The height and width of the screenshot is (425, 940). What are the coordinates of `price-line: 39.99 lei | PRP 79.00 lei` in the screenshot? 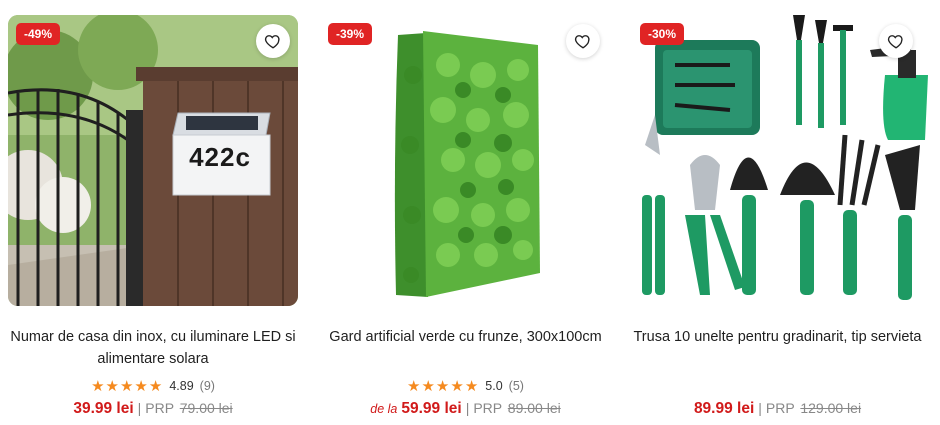 It's located at (153, 409).